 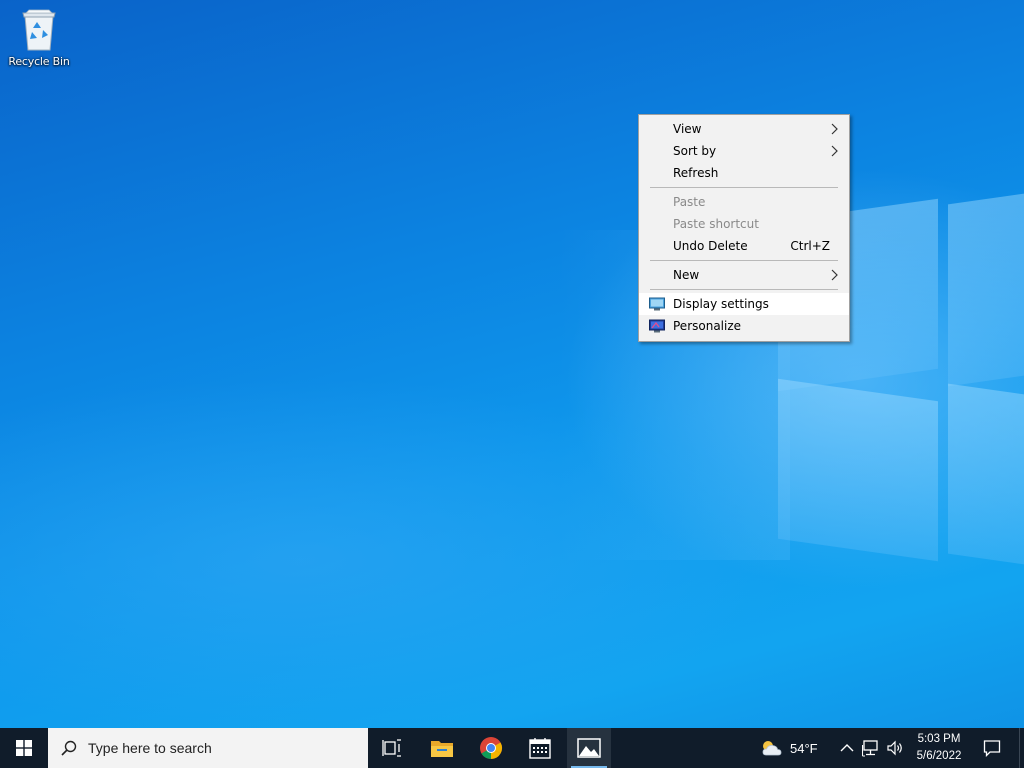 I want to click on partly-cloudy-icon, so click(x=772, y=748).